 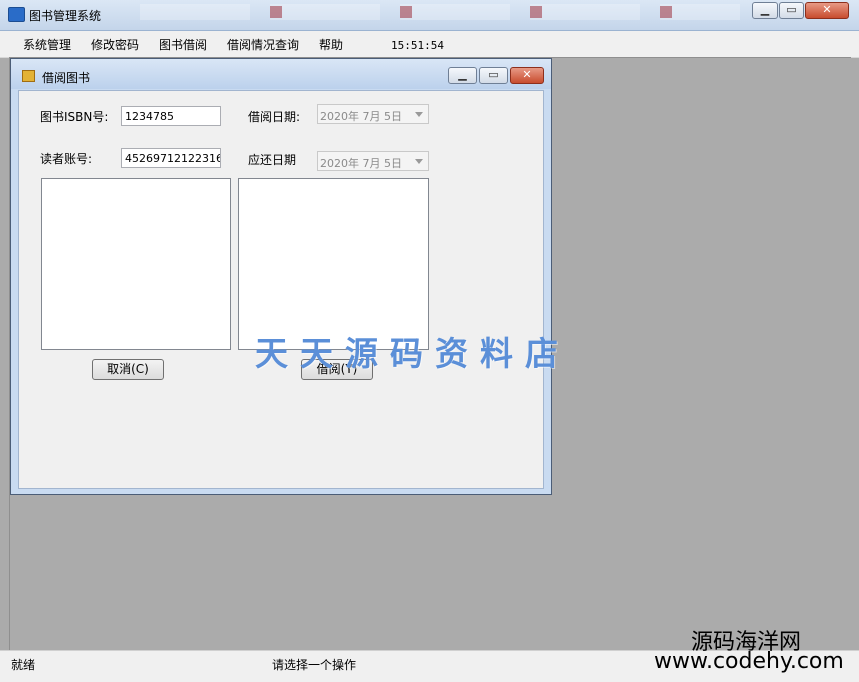 What do you see at coordinates (462, 75) in the screenshot?
I see `dialog-minimize-button: ▁` at bounding box center [462, 75].